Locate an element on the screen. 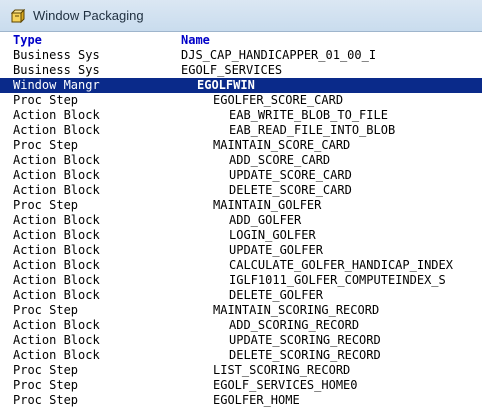 This screenshot has height=413, width=482. item-name-label: MAINTAIN_SCORING_RECORD is located at coordinates (296, 310).